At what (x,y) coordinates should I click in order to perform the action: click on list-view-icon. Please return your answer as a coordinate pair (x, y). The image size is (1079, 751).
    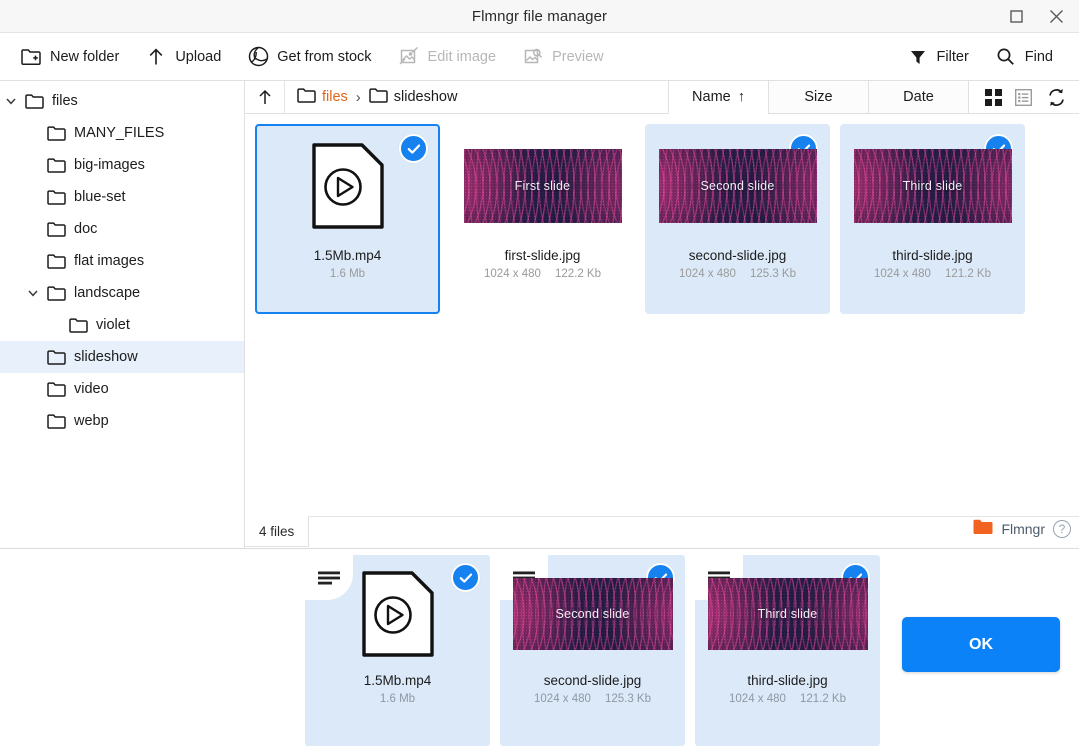
    Looking at the image, I should click on (1023, 97).